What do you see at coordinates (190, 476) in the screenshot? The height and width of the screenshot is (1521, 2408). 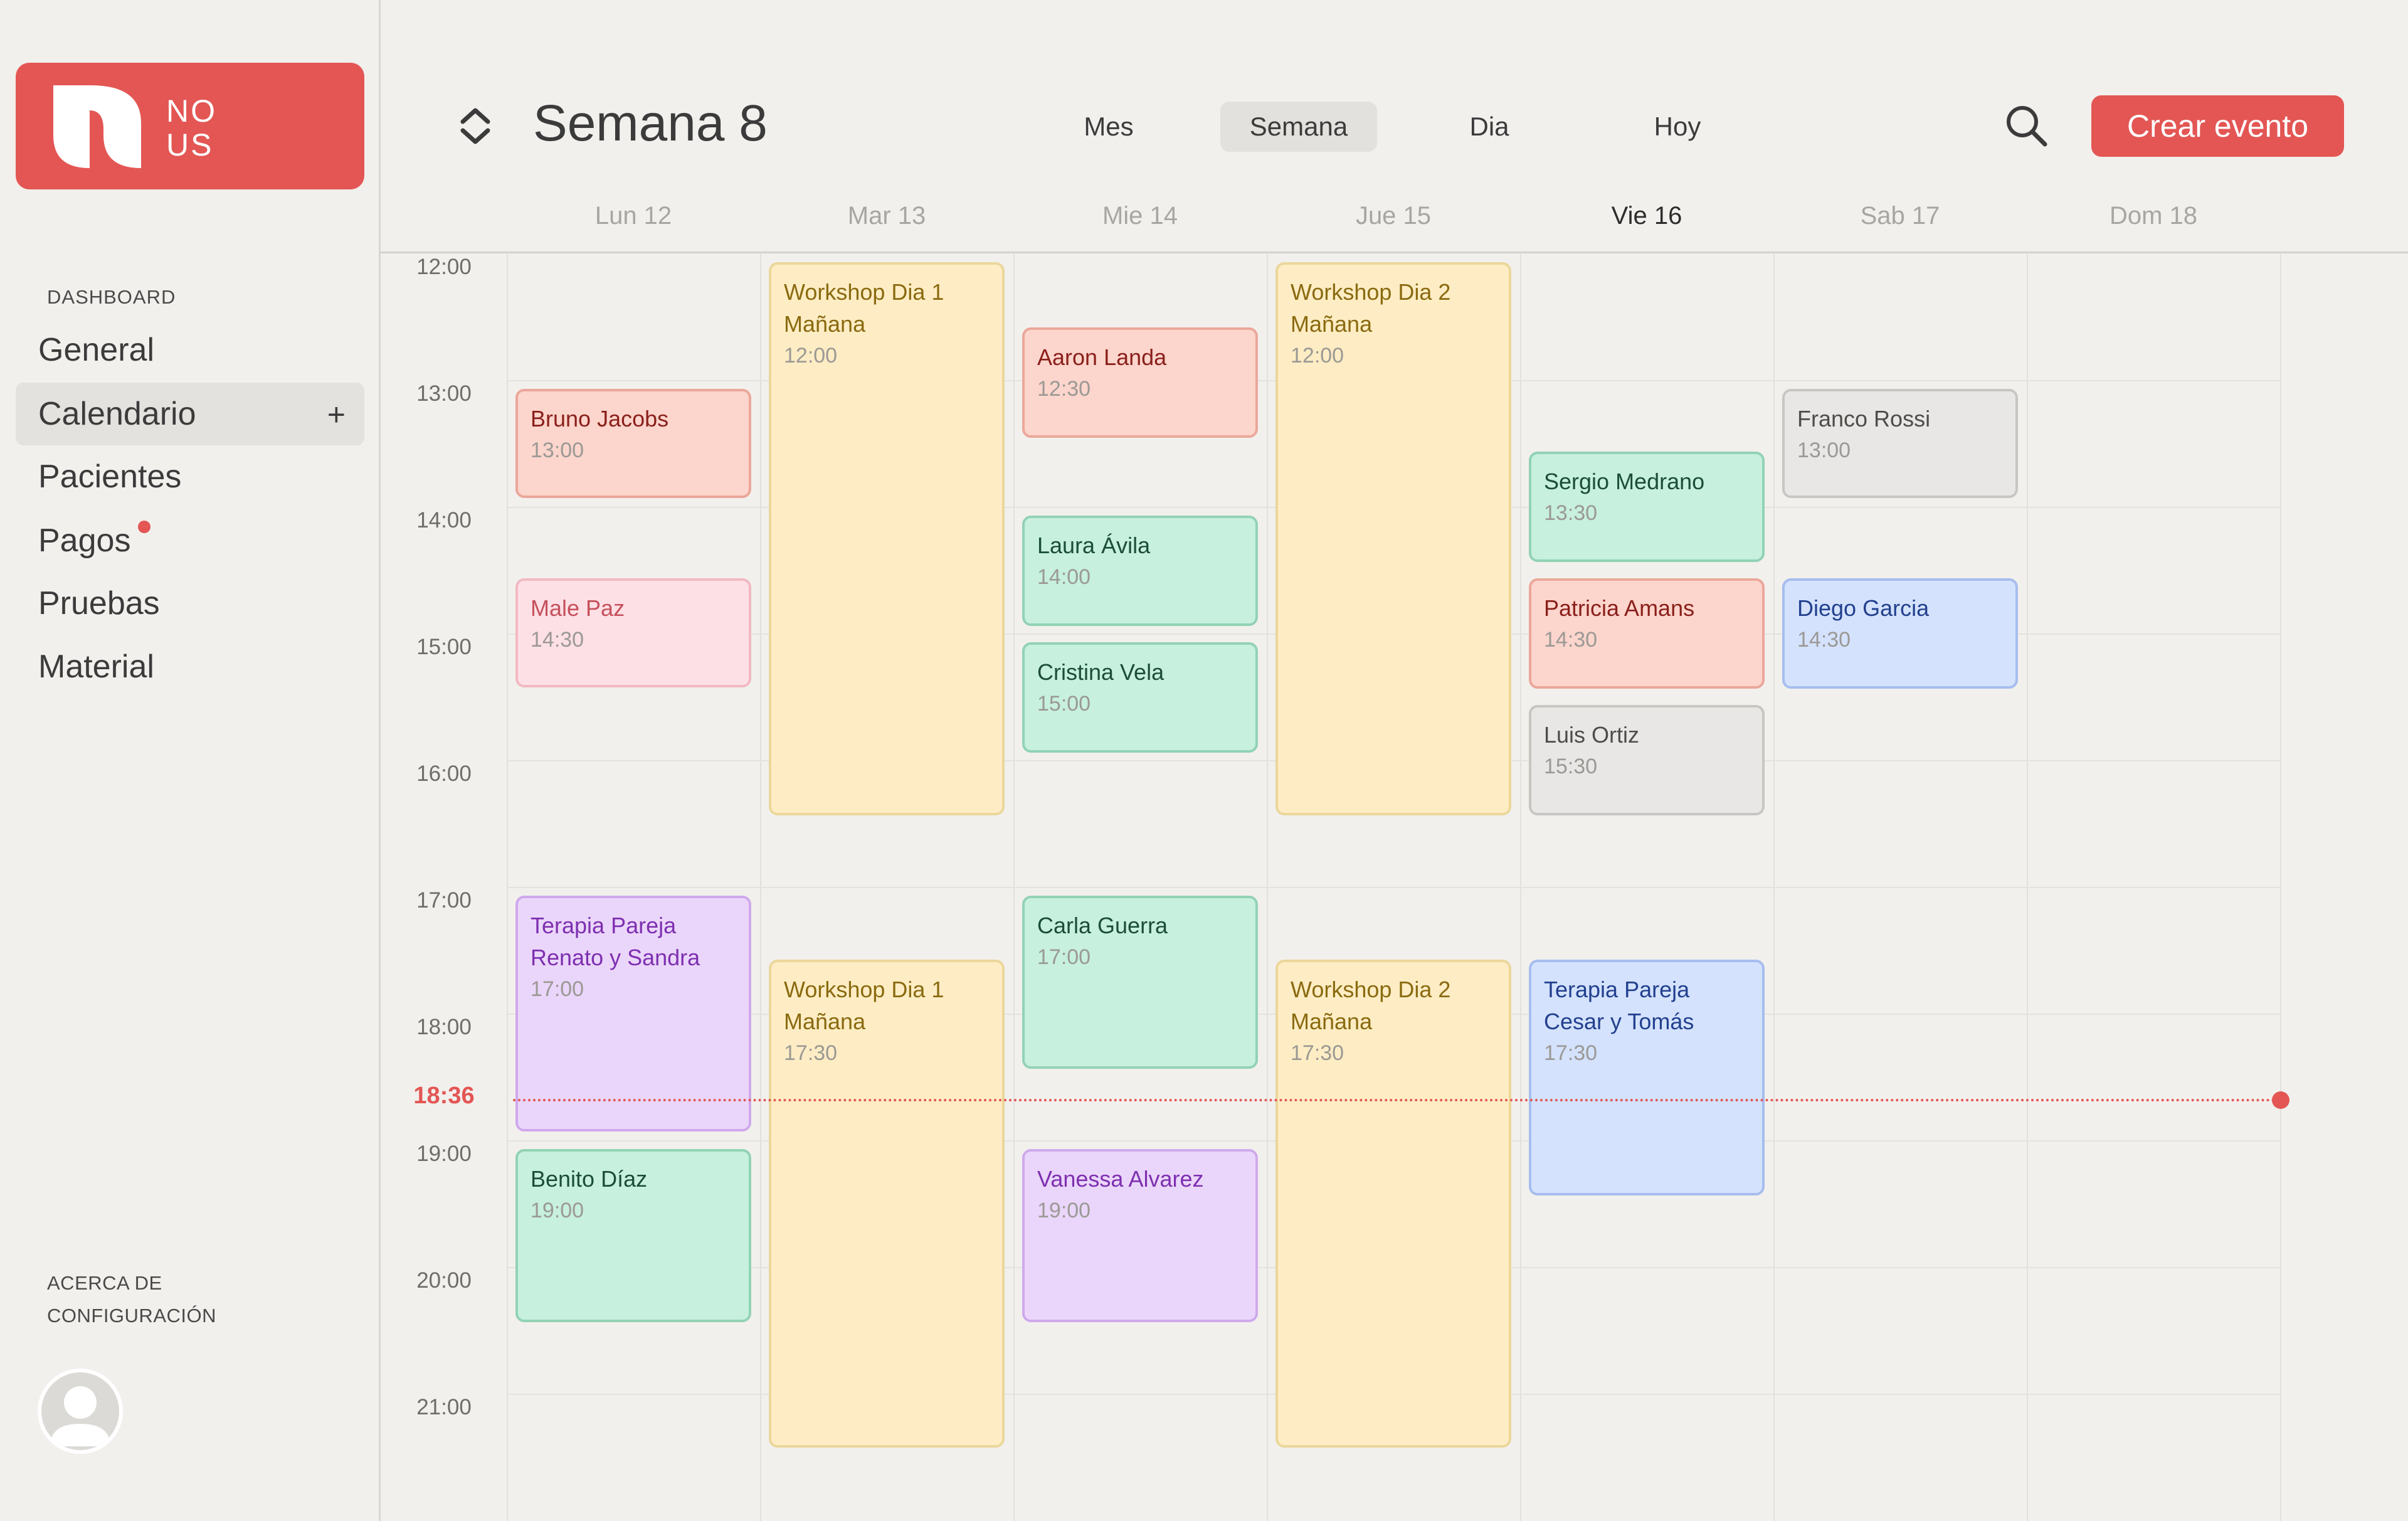 I see `sidebar-item-pacientes: Pacientes` at bounding box center [190, 476].